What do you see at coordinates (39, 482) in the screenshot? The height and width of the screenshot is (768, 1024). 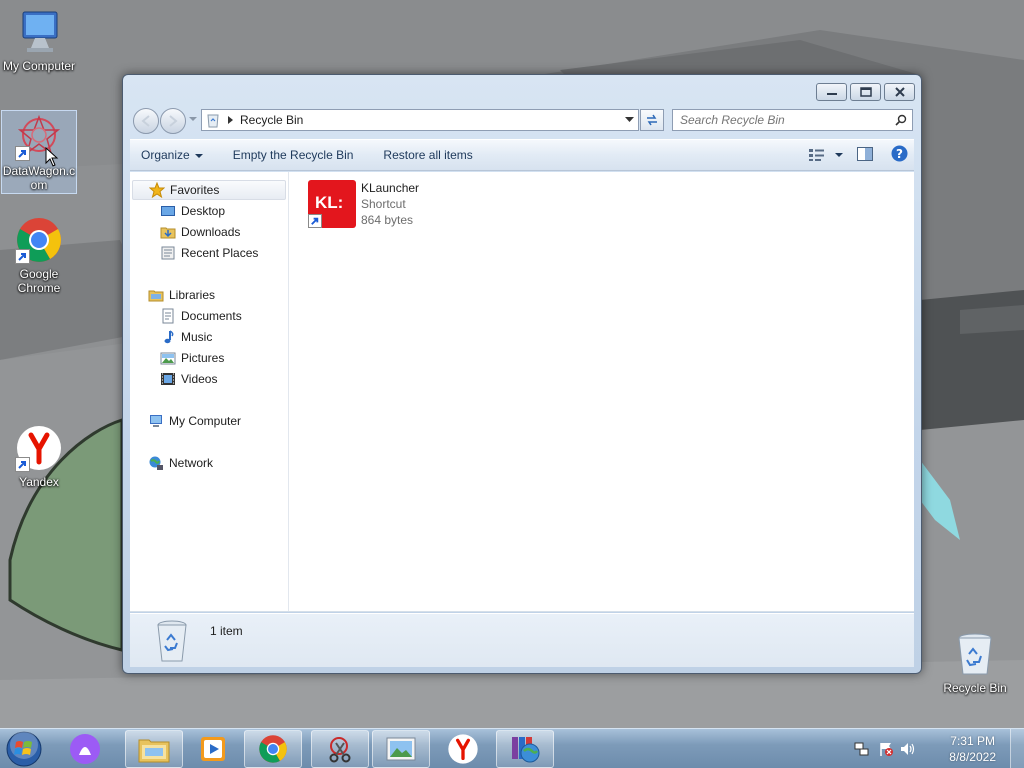 I see `desktop-icon-label: Yandex` at bounding box center [39, 482].